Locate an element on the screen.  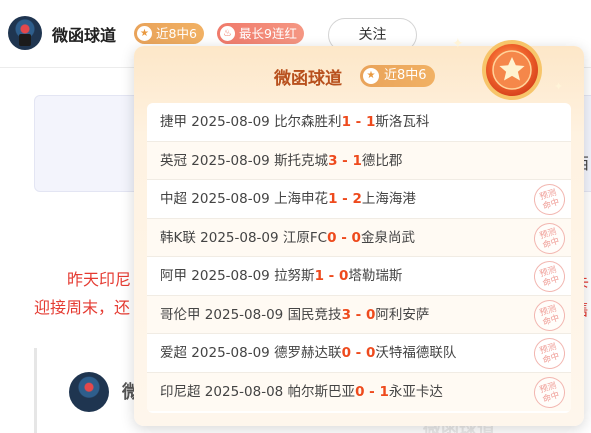
match-row: 捷甲 2025-08-09 比尔森胜利1 - 1斯洛瓦科 is located at coordinates (359, 122).